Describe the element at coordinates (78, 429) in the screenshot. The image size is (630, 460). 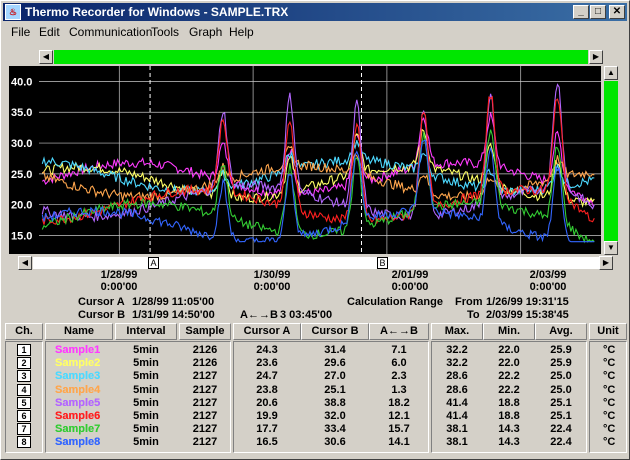
I see `cell-name: Sample7` at that location.